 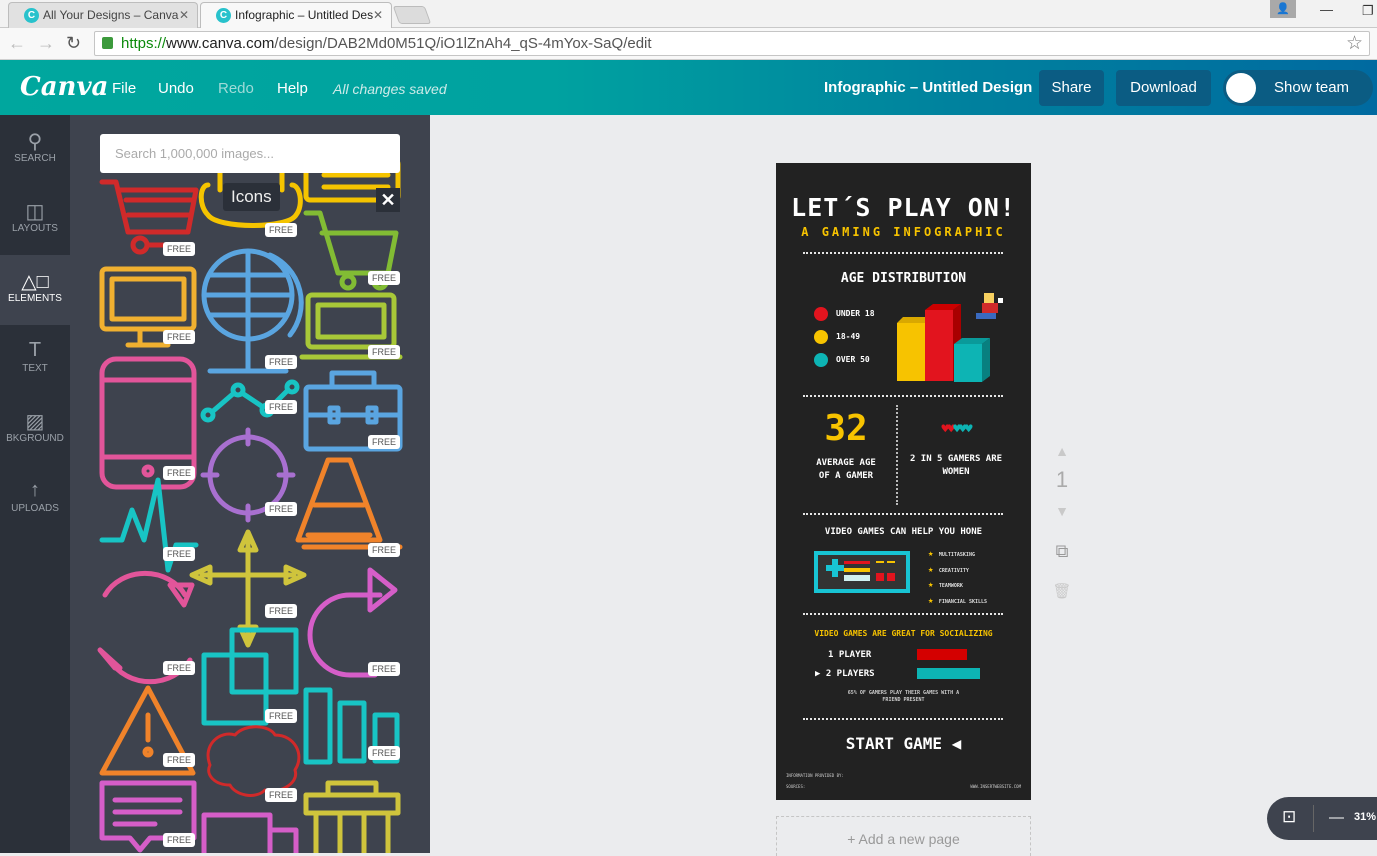 I want to click on player-2-bar, so click(x=948, y=673).